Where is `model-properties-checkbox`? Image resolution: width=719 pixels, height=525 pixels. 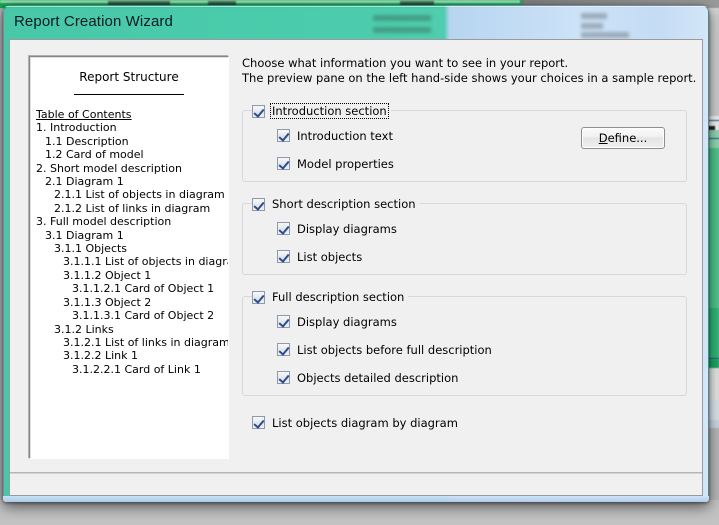
model-properties-checkbox is located at coordinates (283, 163).